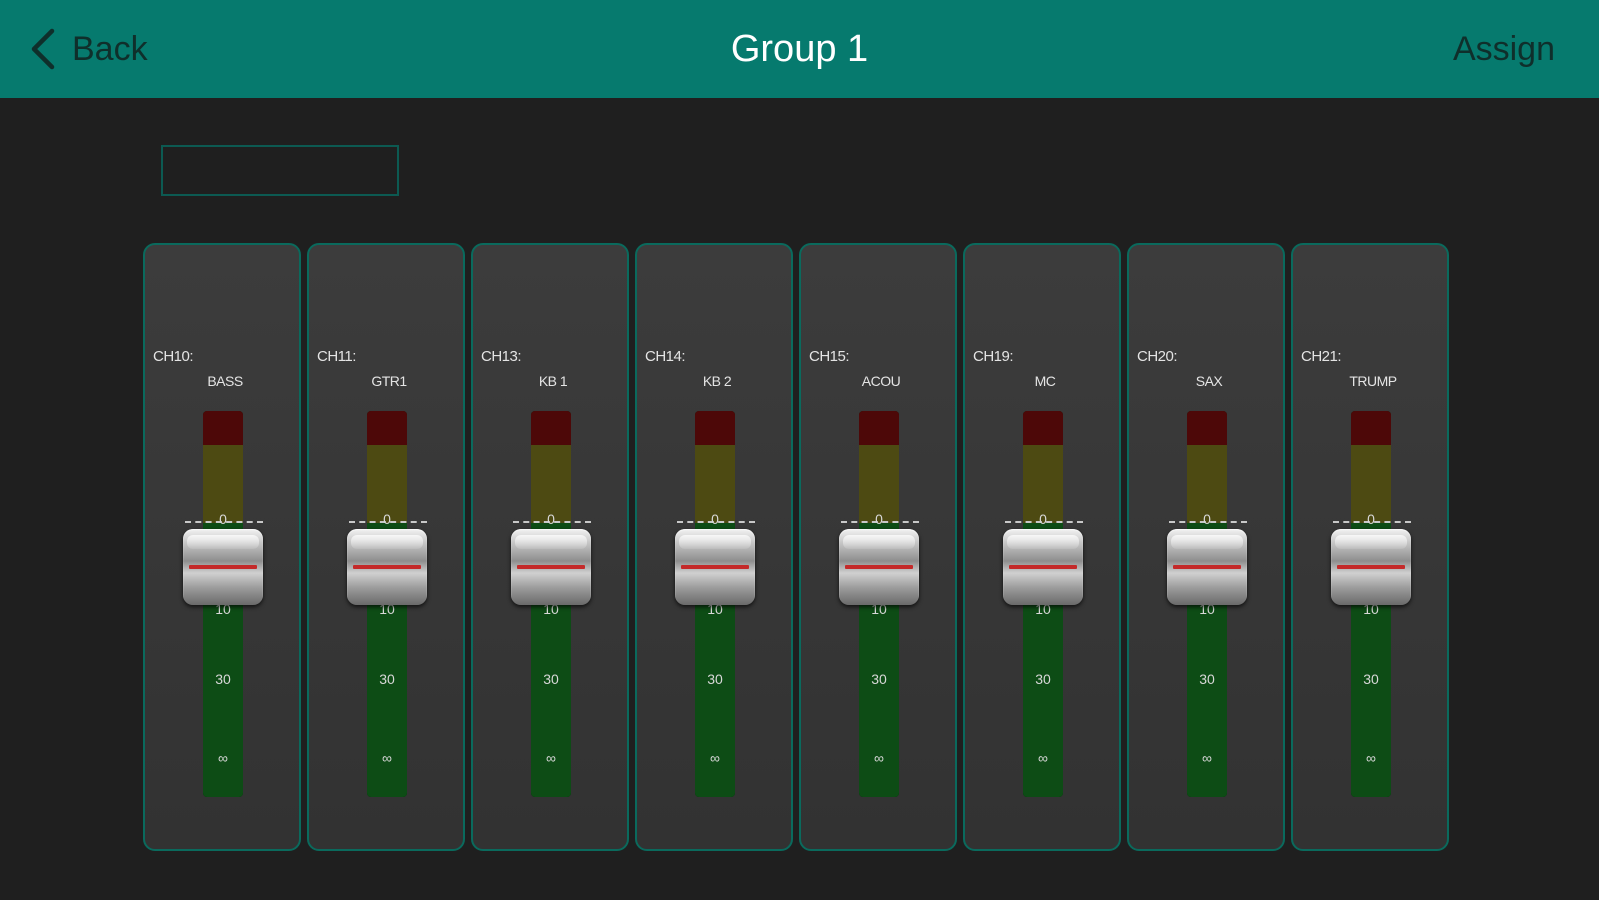  What do you see at coordinates (1157, 356) in the screenshot?
I see `channel-id: CH20:` at bounding box center [1157, 356].